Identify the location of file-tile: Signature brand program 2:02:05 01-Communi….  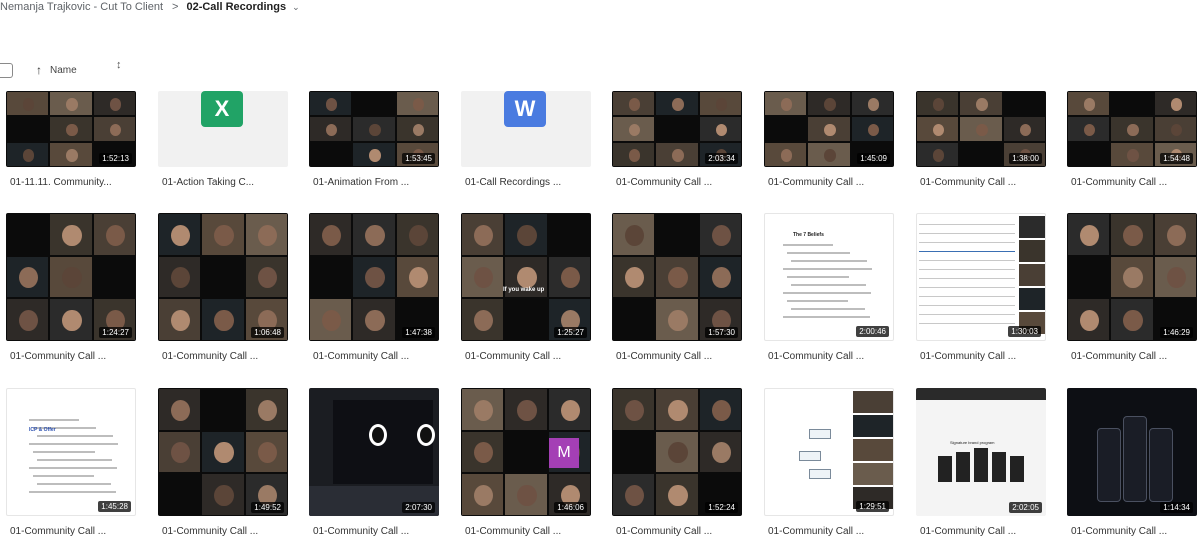
(981, 465).